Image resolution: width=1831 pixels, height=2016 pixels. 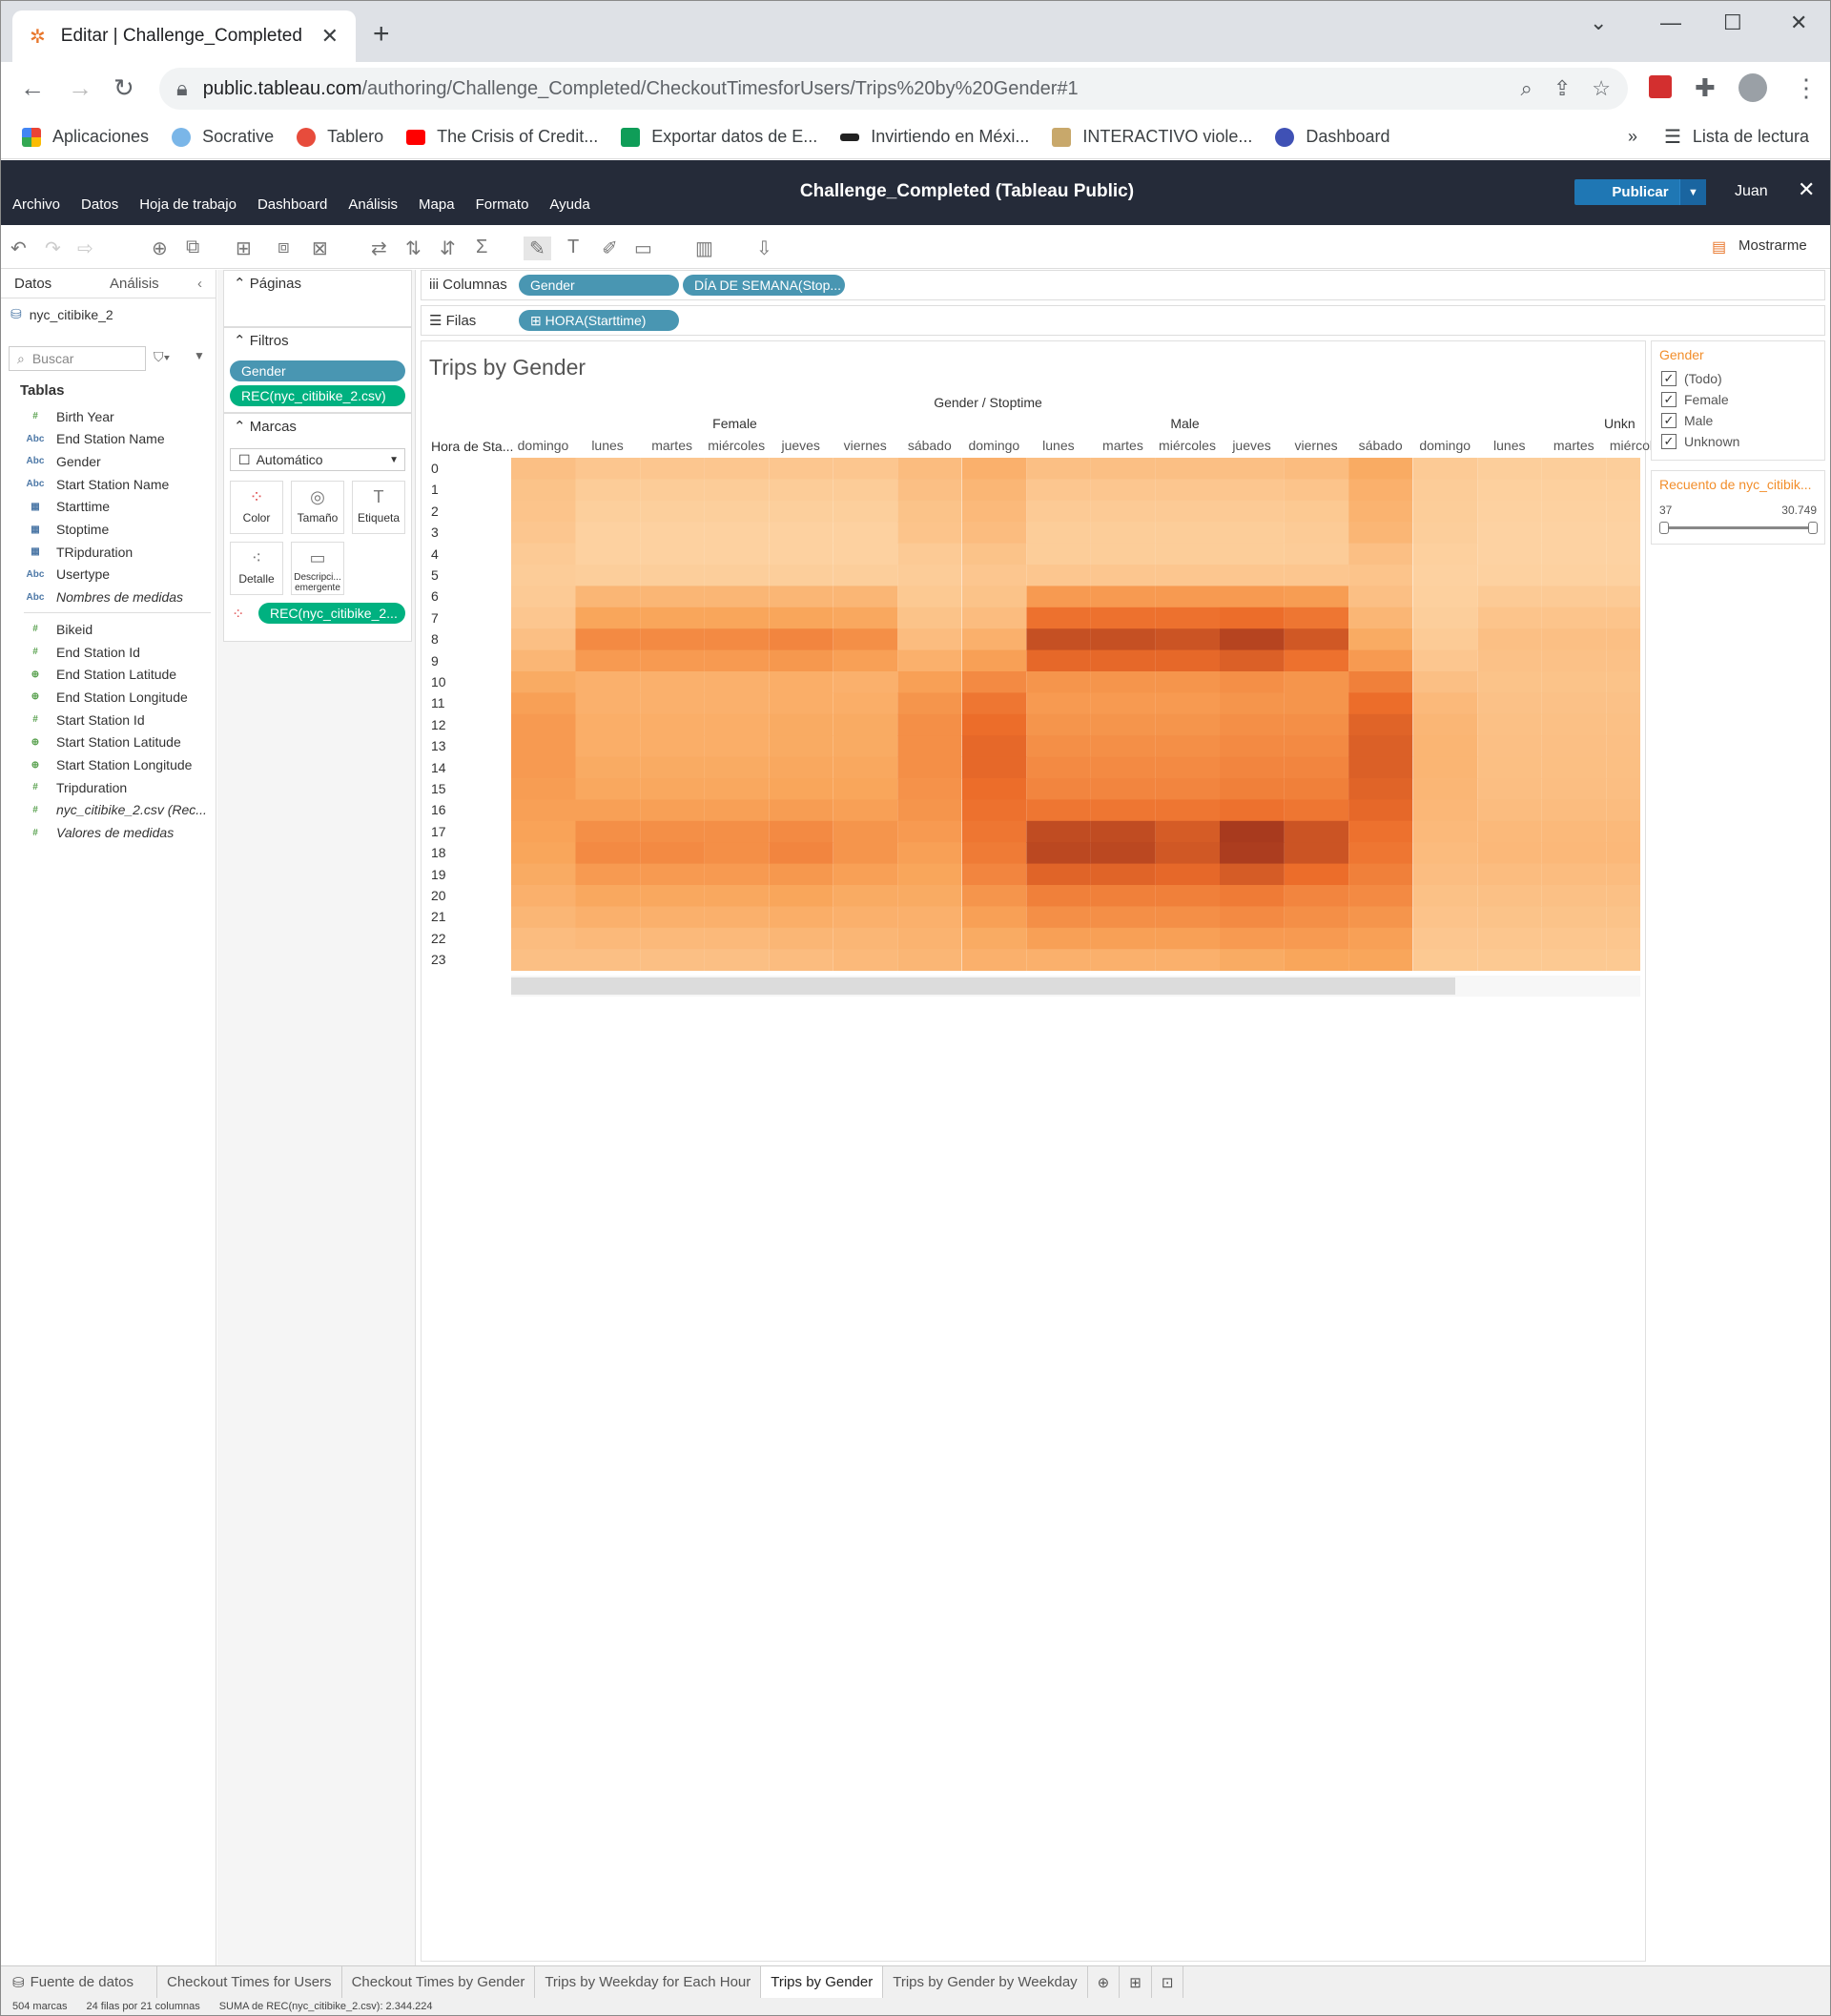 I want to click on field-item: # Tripduration, so click(x=75, y=787).